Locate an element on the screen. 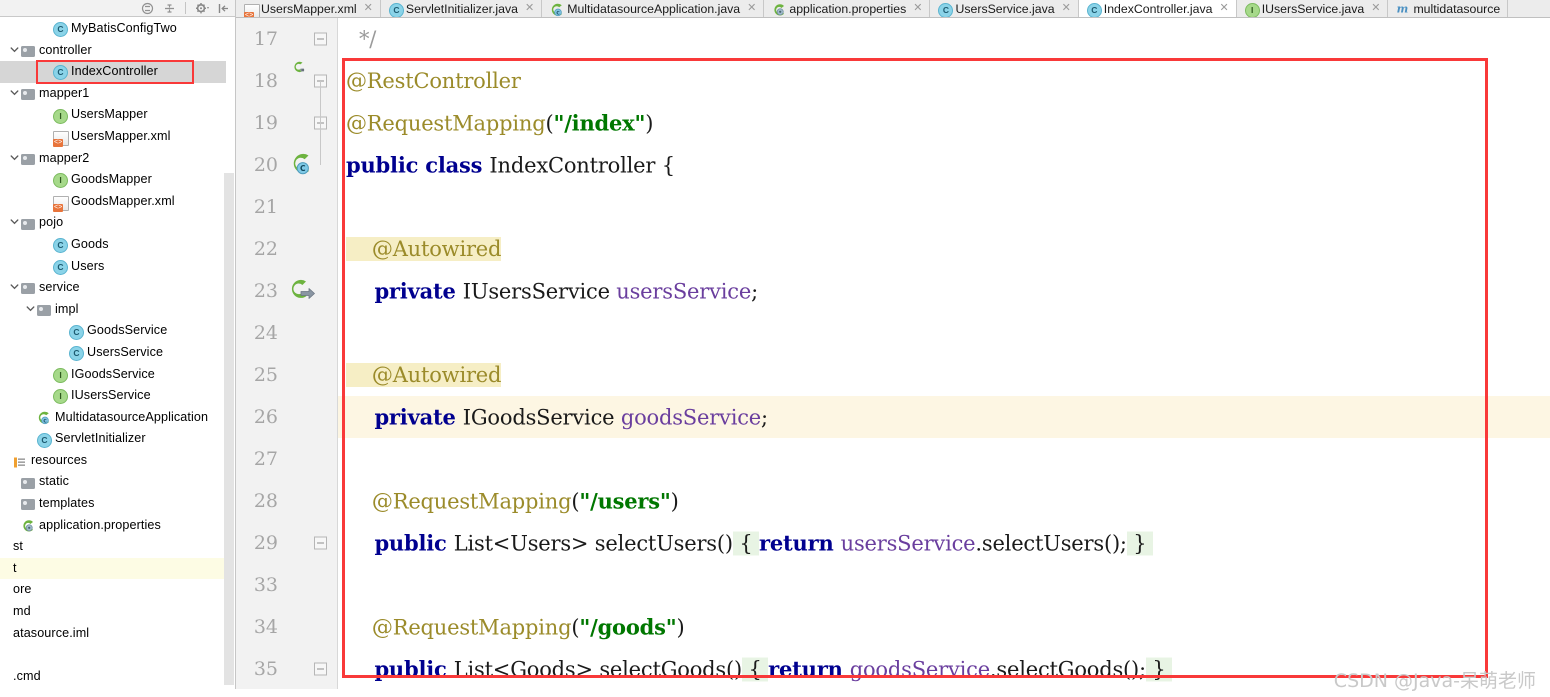  tree-item-indexcontroller: C IndexController is located at coordinates (113, 72).